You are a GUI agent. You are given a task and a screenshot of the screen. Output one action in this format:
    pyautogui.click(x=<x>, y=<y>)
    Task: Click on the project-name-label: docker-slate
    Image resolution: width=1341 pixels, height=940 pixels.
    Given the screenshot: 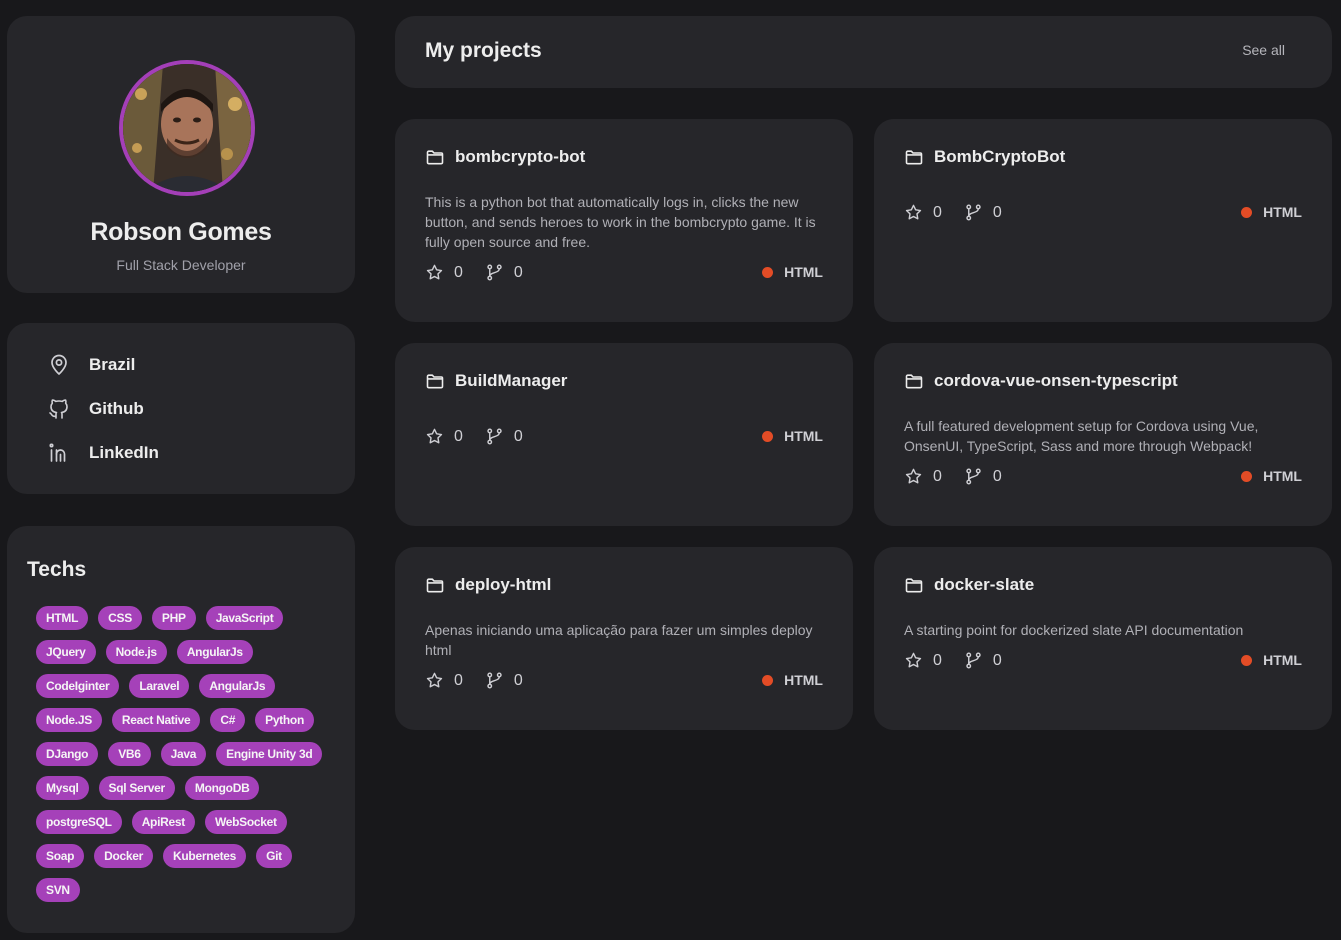 What is the action you would take?
    pyautogui.click(x=984, y=584)
    